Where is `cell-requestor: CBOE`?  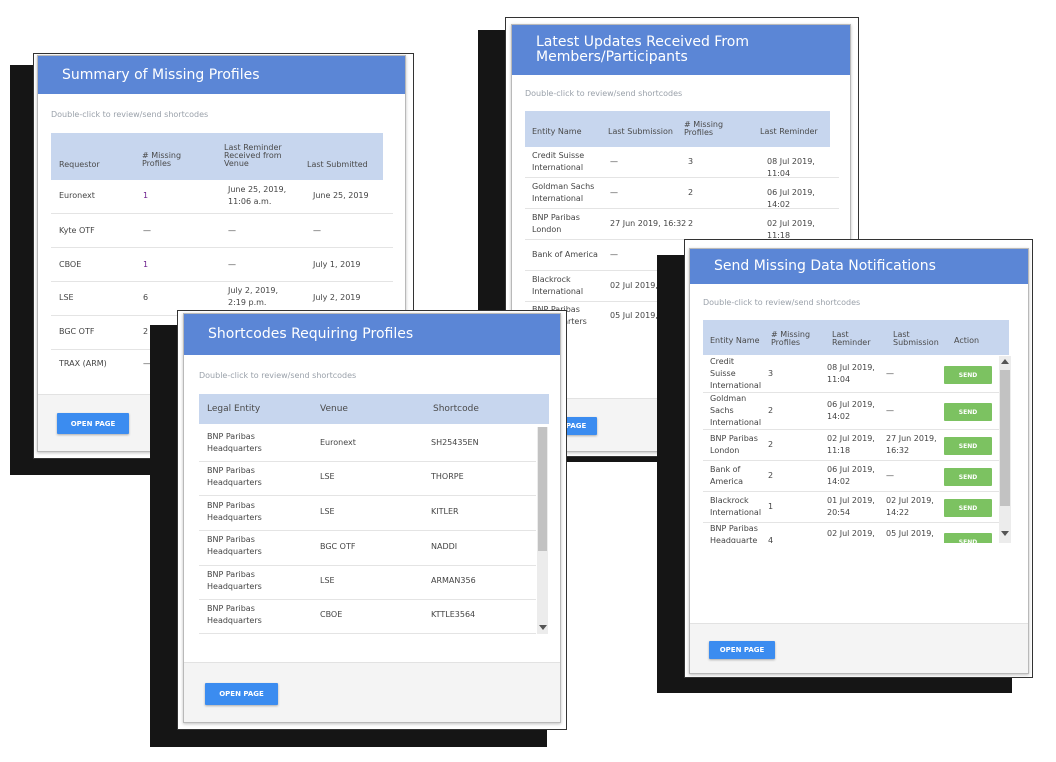 cell-requestor: CBOE is located at coordinates (70, 264).